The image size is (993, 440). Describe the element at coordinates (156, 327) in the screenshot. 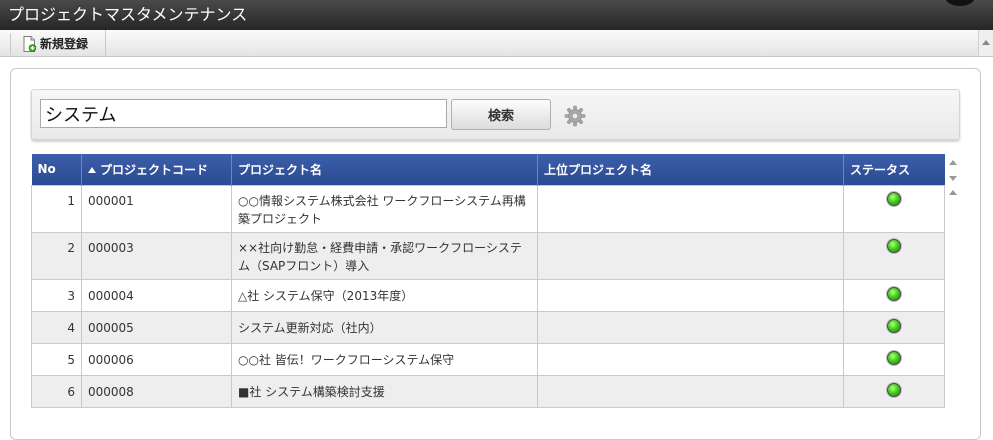

I see `project-code: 000005` at that location.